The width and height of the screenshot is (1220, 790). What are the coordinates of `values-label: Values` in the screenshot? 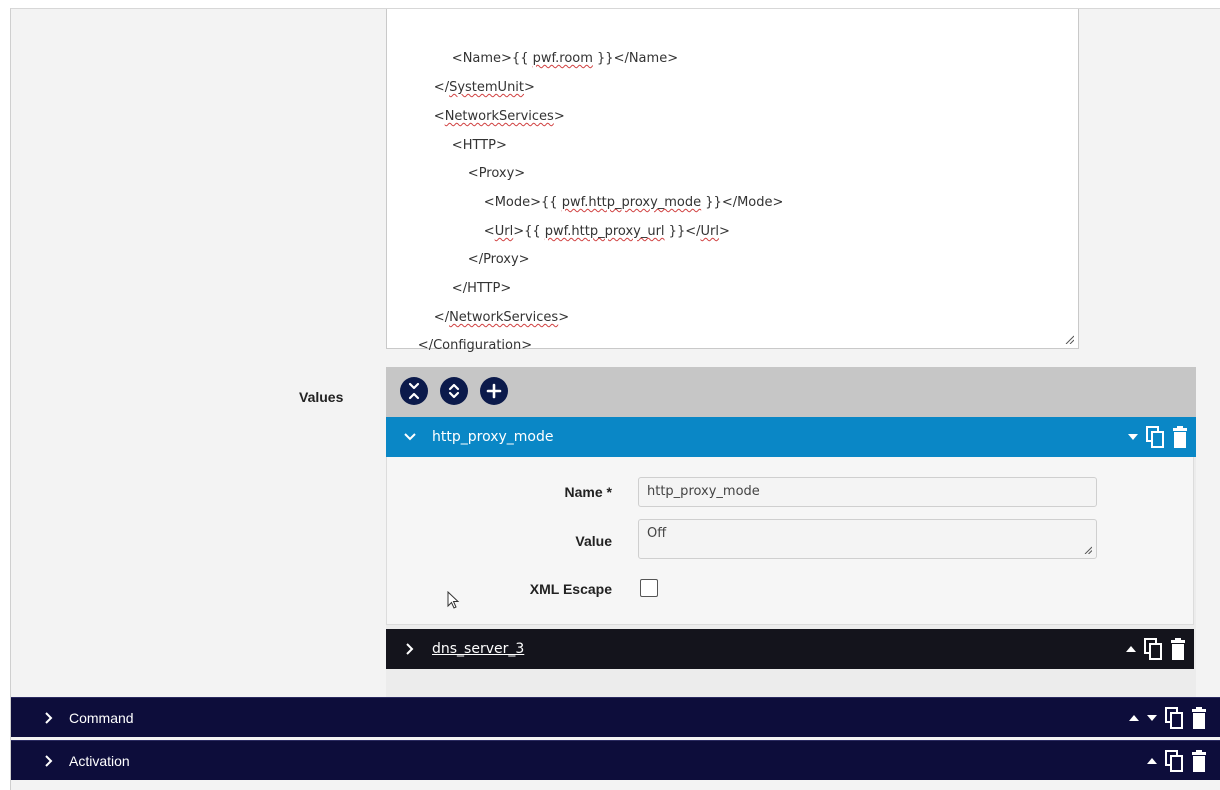 It's located at (321, 397).